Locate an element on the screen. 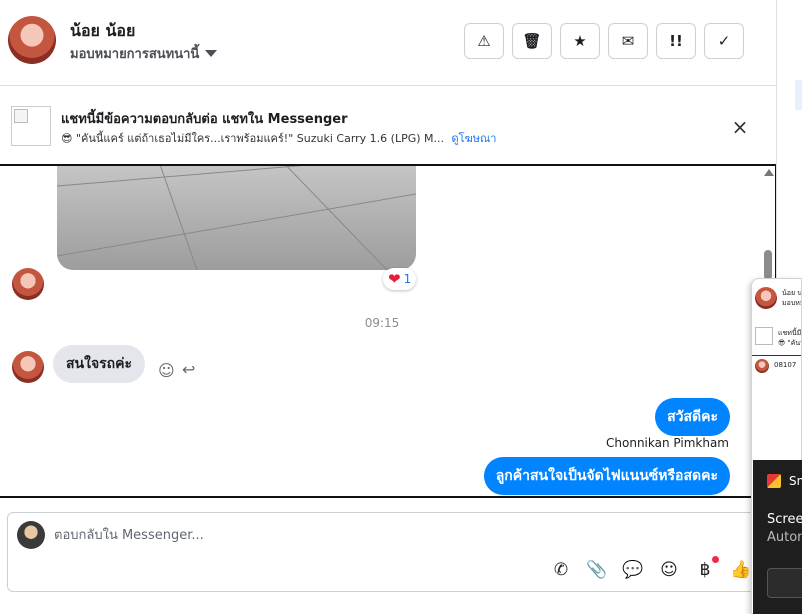  assign-label: มอบหมายการสนทนานี้ is located at coordinates (135, 54).